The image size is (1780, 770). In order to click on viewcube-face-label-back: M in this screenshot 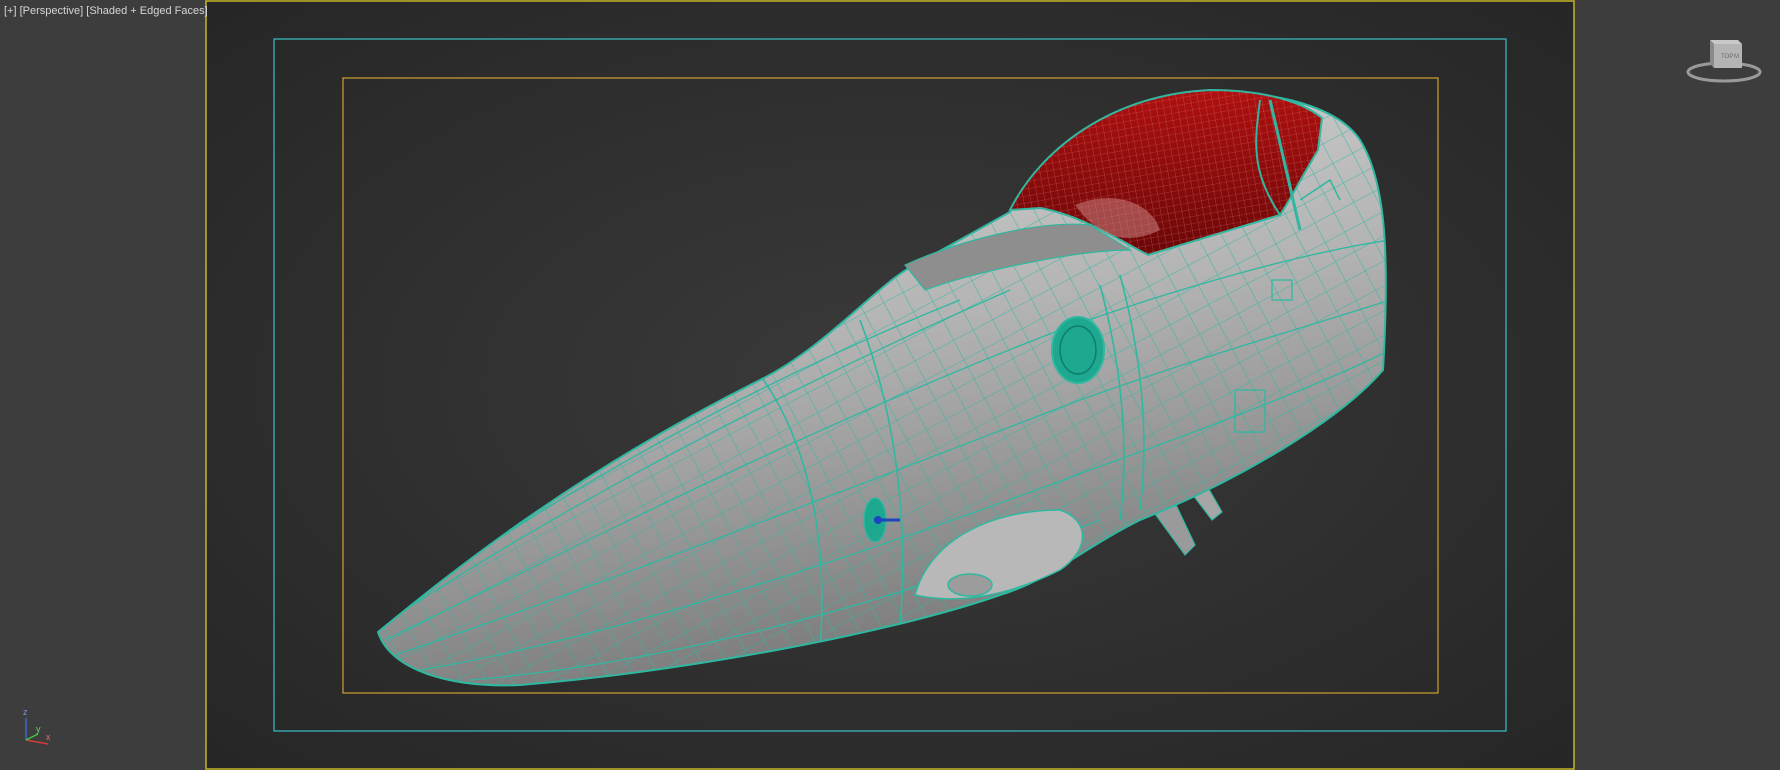, I will do `click(1736, 57)`.